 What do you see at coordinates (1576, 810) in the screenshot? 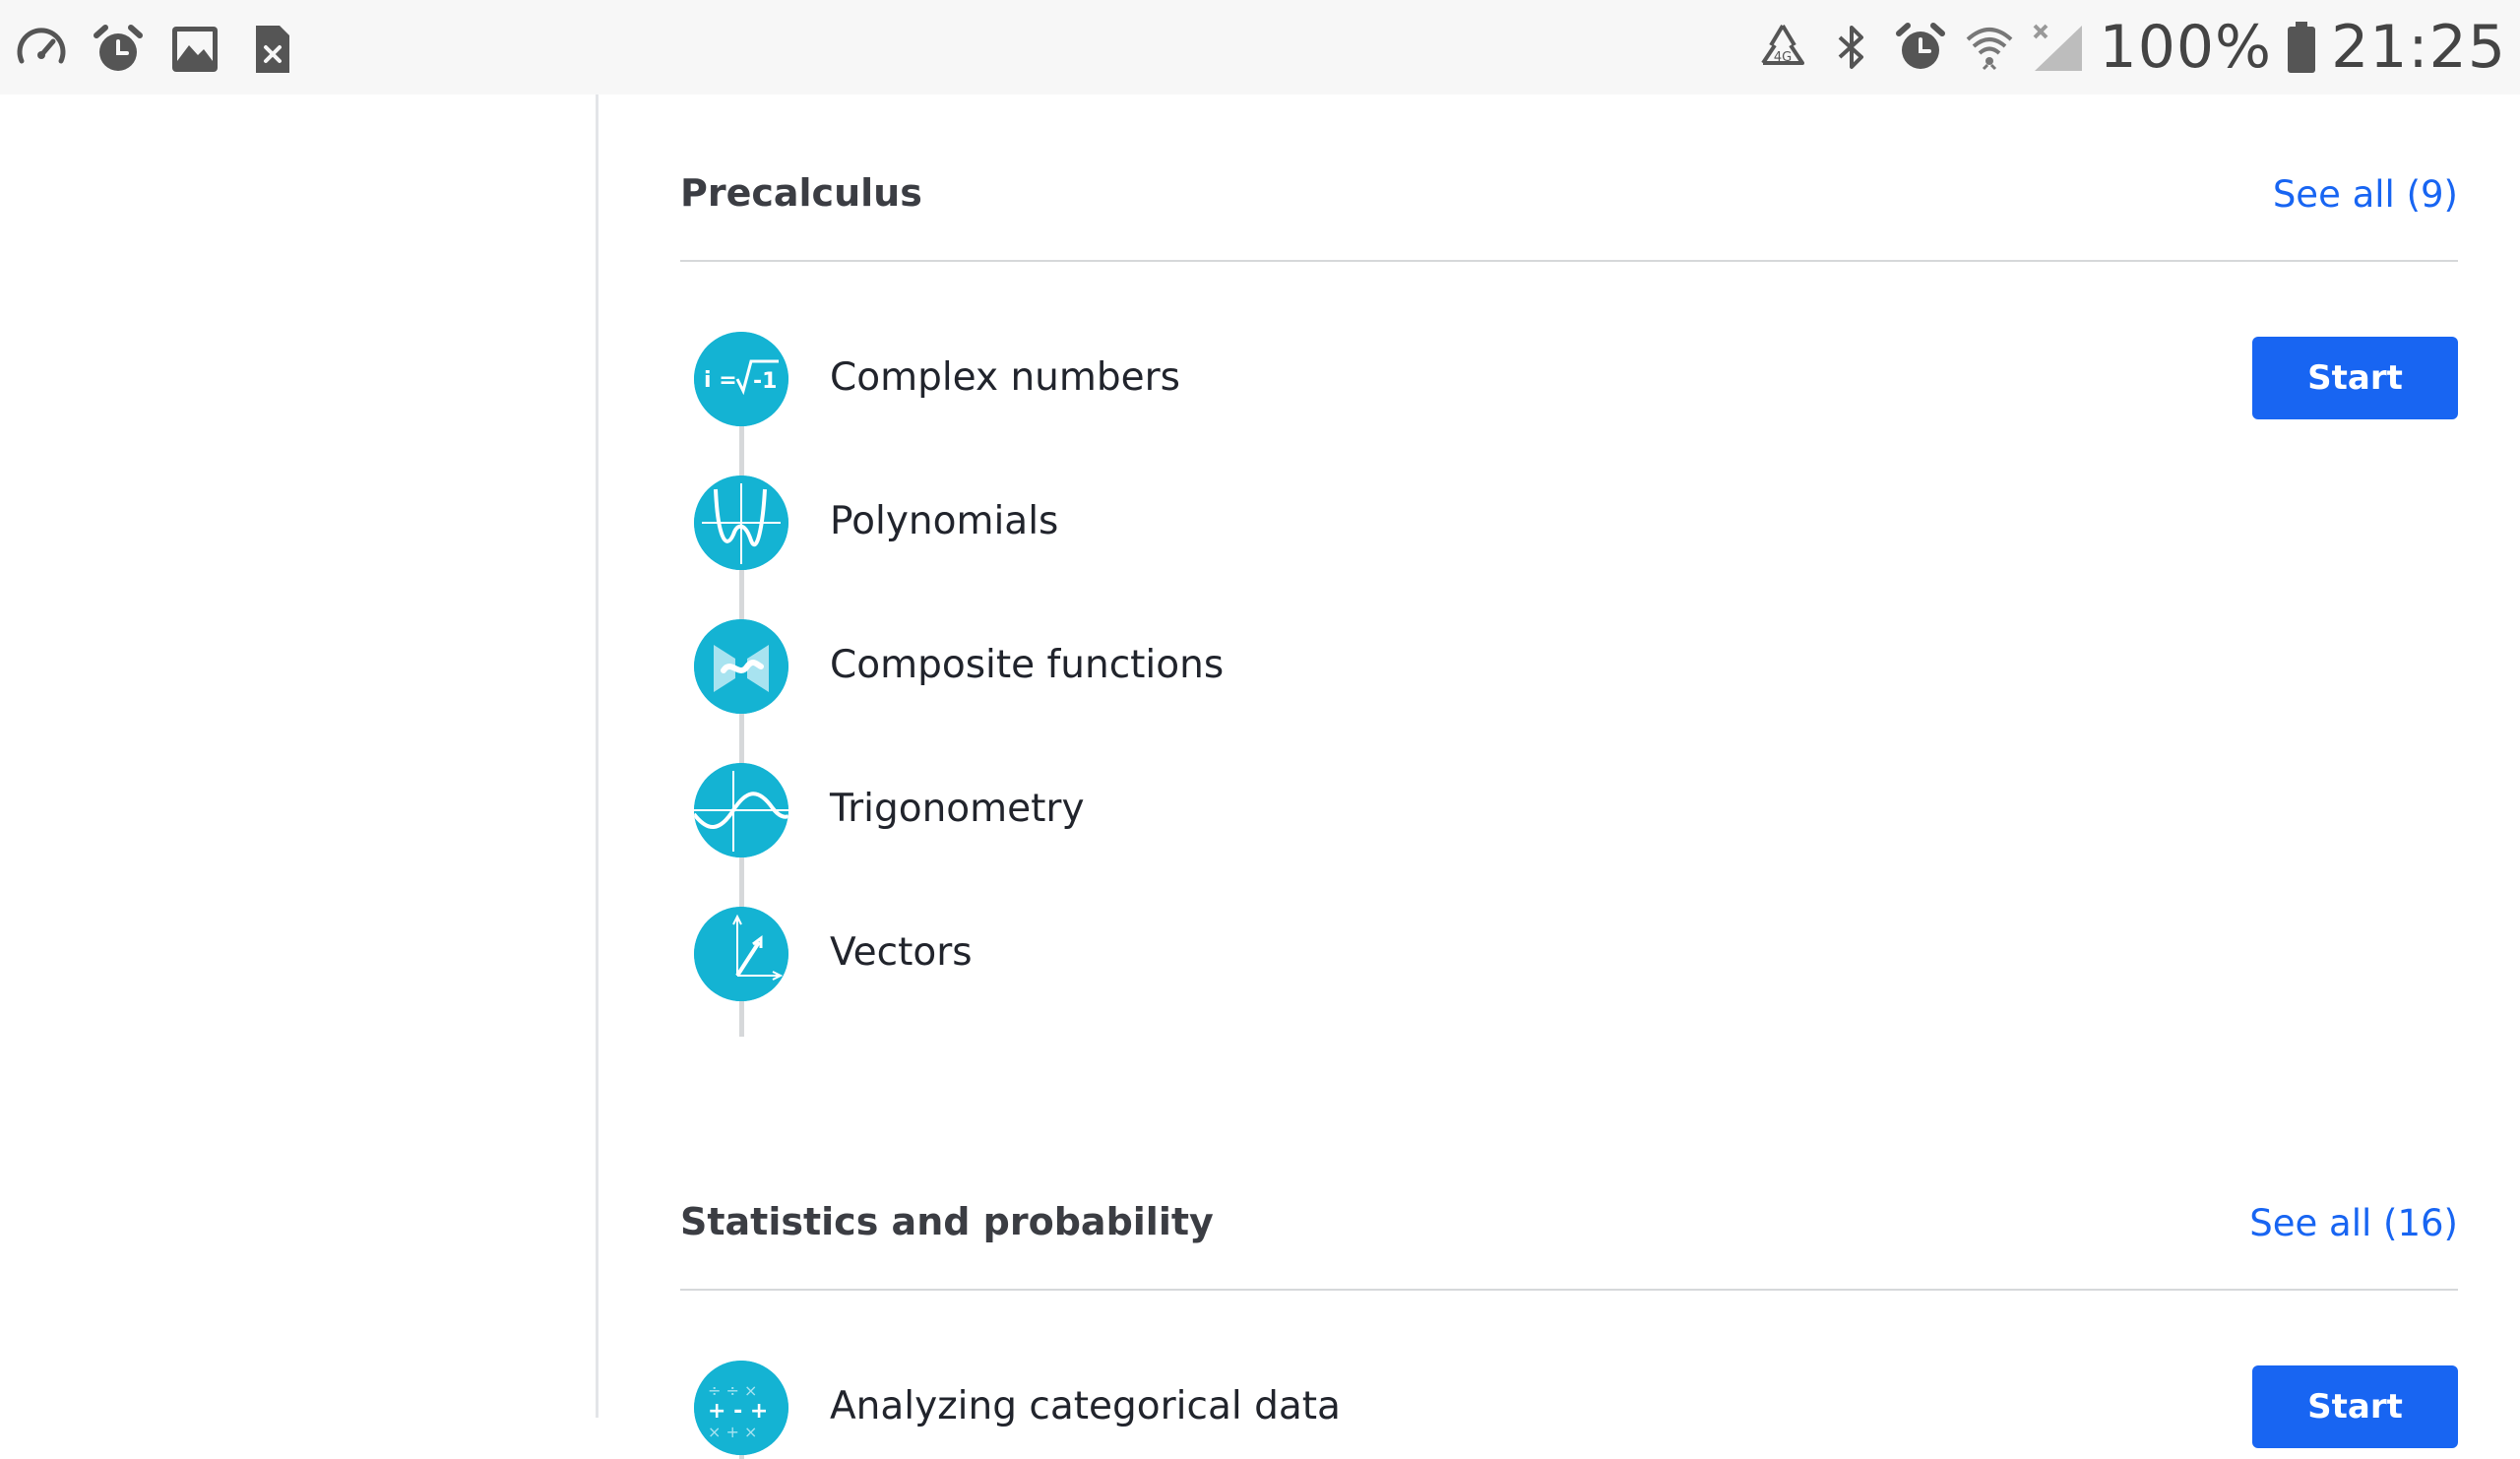
I see `list-item-trigonometry: Trigonometry` at bounding box center [1576, 810].